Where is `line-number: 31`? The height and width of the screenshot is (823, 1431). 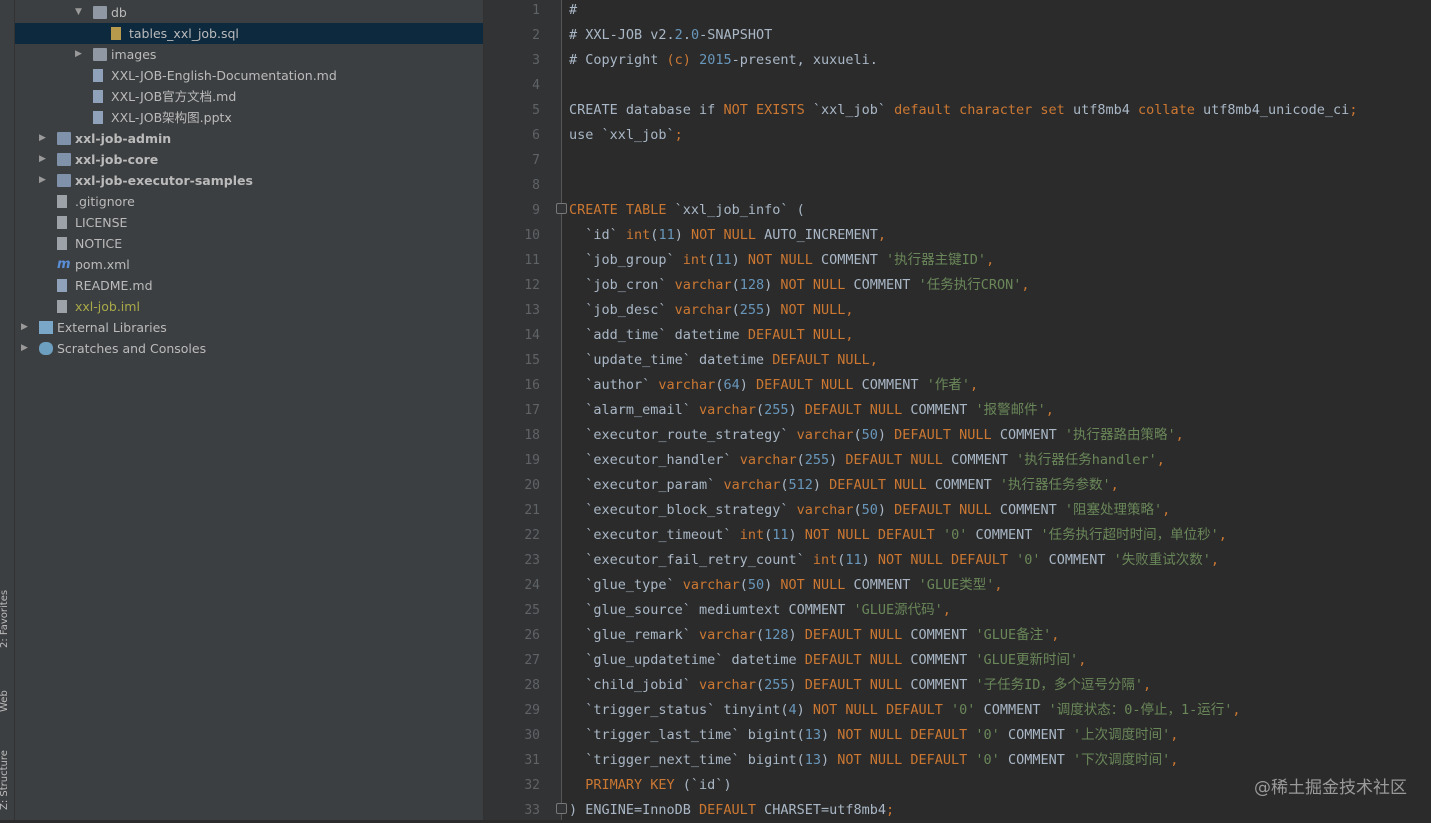
line-number: 31 is located at coordinates (532, 760).